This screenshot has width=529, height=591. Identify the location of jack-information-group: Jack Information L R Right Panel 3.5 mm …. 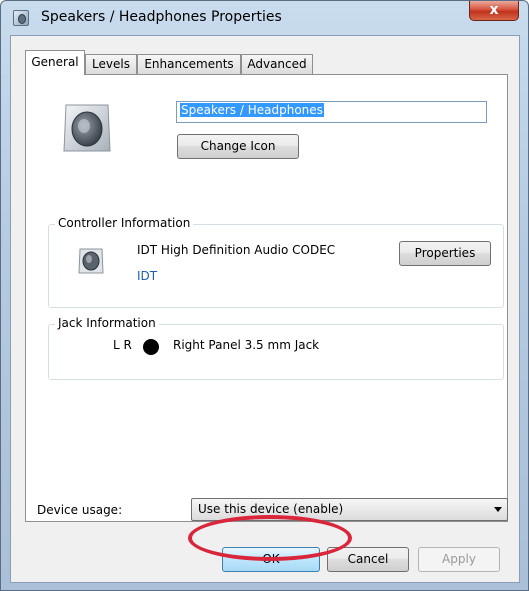
(276, 348).